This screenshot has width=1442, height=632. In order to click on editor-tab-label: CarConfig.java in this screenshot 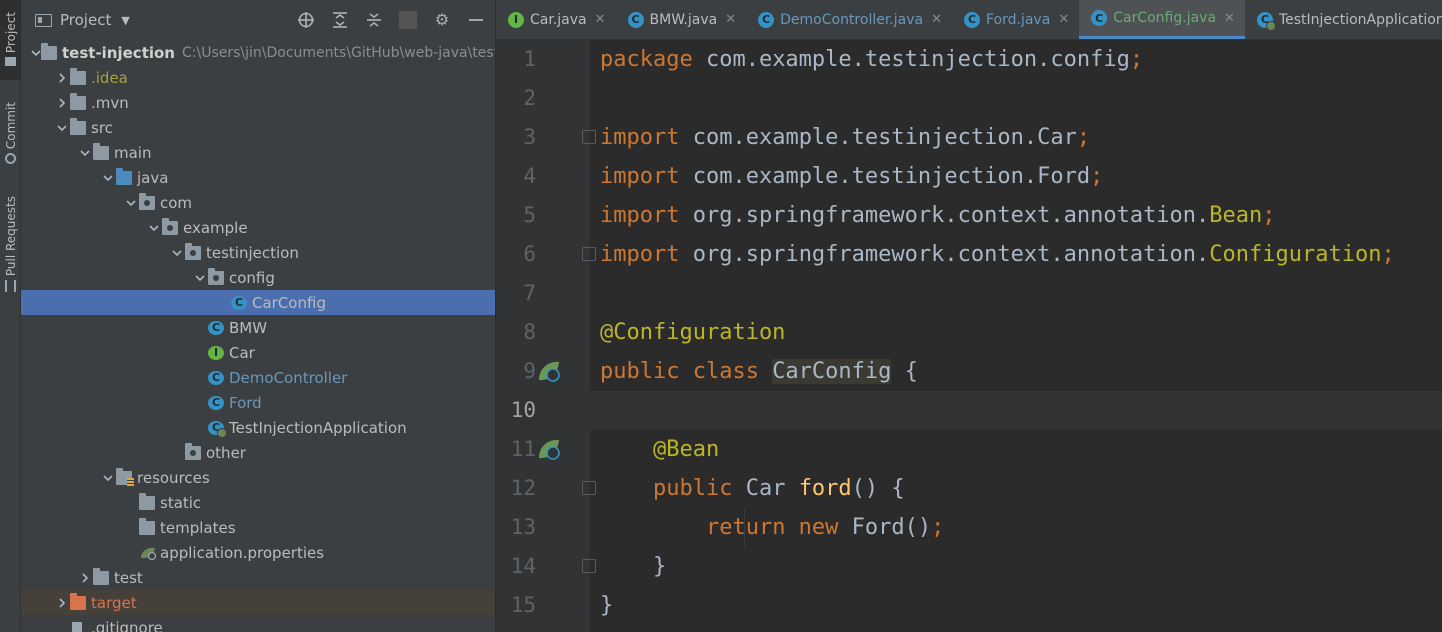, I will do `click(1165, 18)`.